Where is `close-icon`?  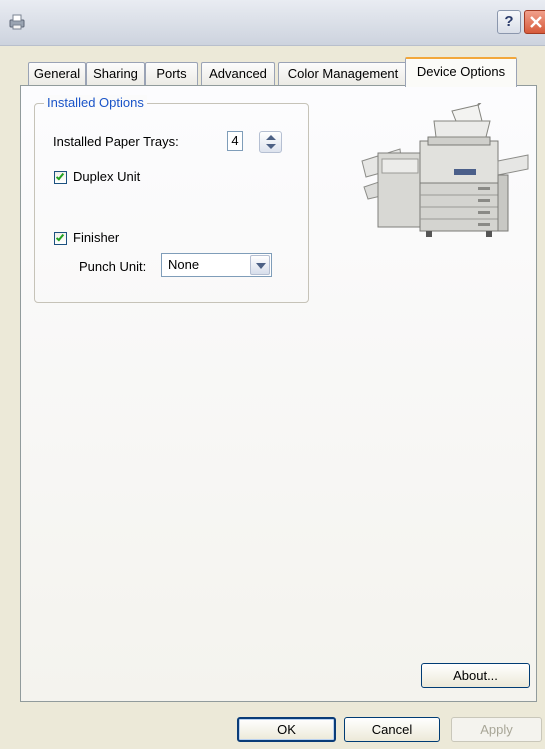 close-icon is located at coordinates (536, 22).